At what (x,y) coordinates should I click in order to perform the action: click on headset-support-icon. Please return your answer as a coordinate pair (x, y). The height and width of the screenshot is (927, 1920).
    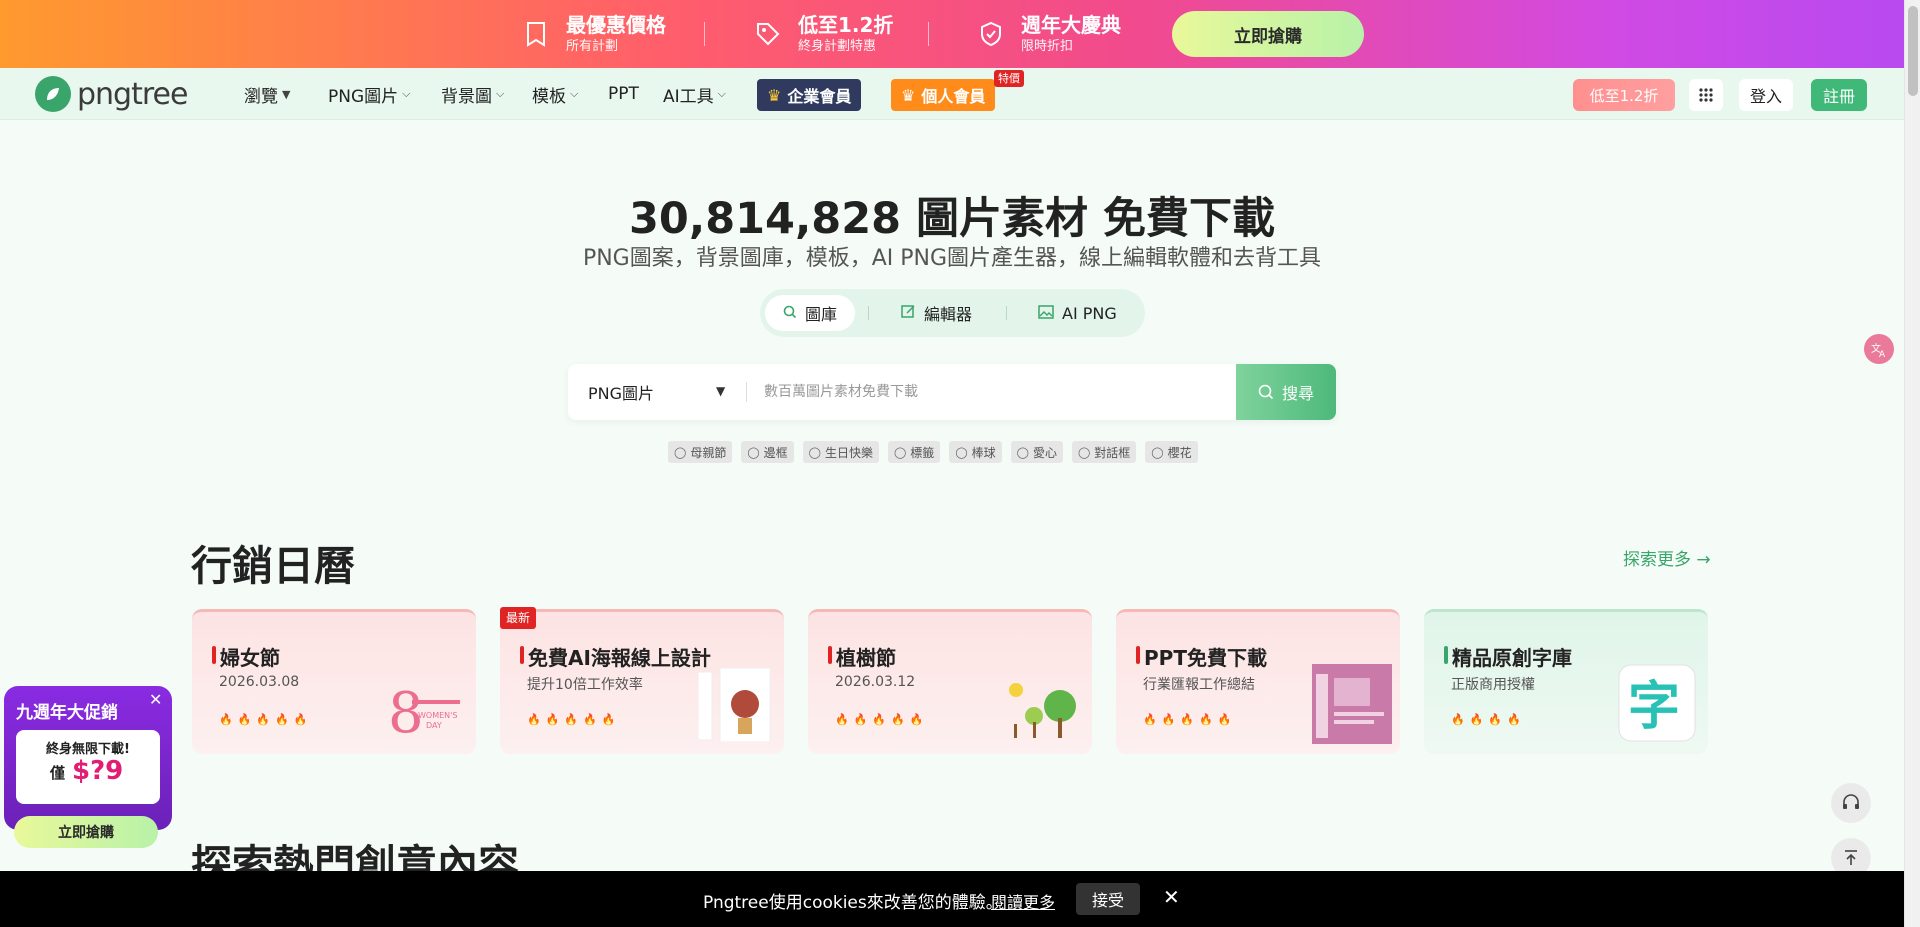
    Looking at the image, I should click on (1851, 803).